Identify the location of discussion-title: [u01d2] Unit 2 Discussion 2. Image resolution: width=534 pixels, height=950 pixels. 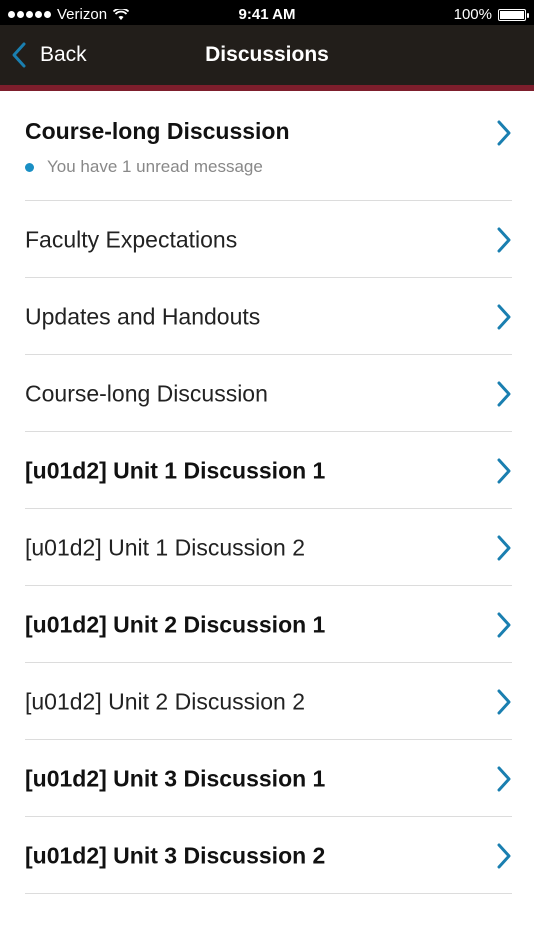
(165, 701).